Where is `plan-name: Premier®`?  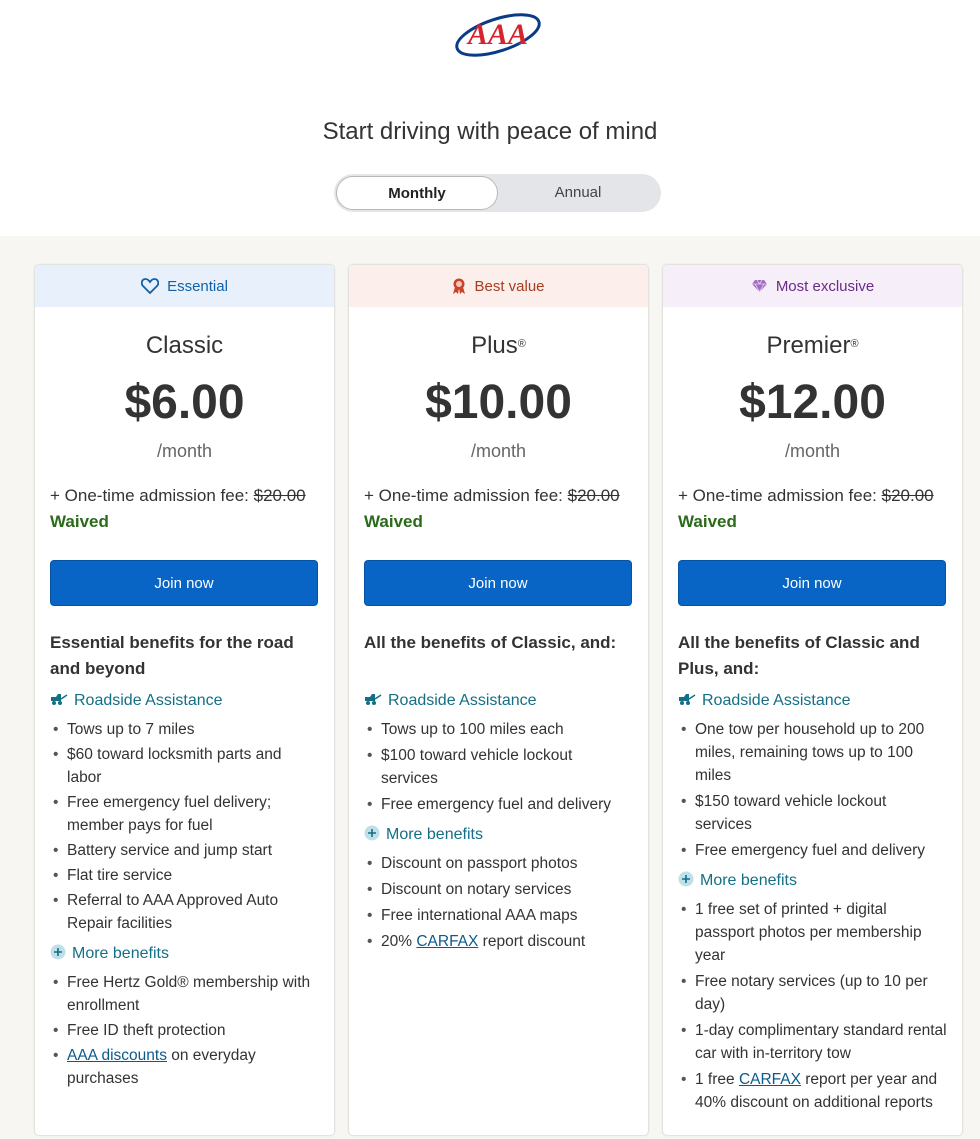 plan-name: Premier® is located at coordinates (812, 345).